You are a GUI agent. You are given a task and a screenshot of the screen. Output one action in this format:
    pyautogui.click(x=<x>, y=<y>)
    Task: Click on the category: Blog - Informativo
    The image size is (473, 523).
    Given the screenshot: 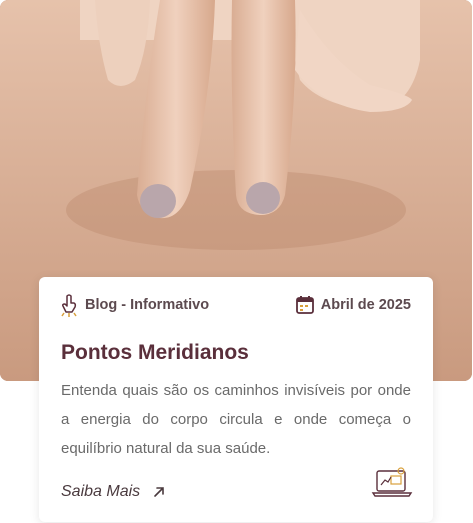 What is the action you would take?
    pyautogui.click(x=134, y=305)
    